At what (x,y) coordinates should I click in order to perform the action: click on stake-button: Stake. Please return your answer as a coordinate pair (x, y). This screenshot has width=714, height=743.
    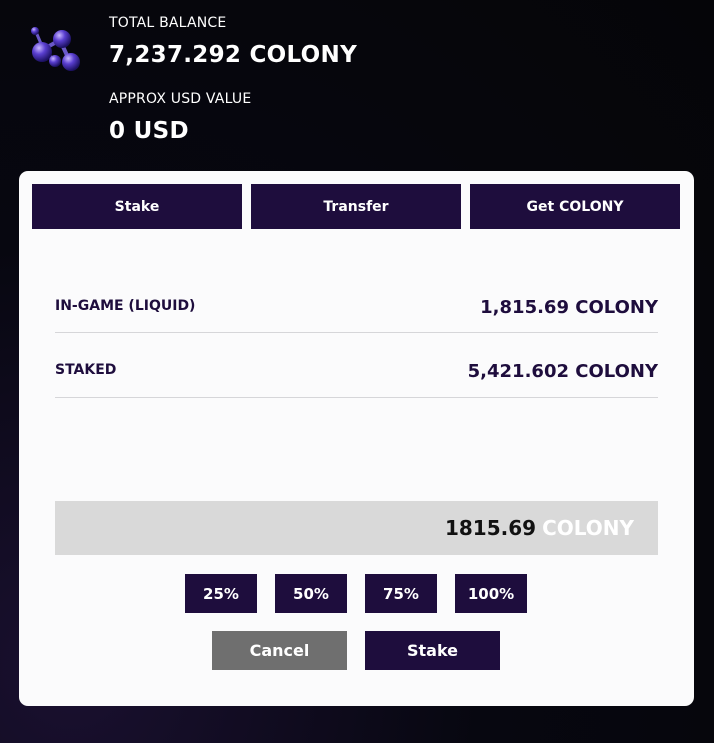
    Looking at the image, I should click on (432, 650).